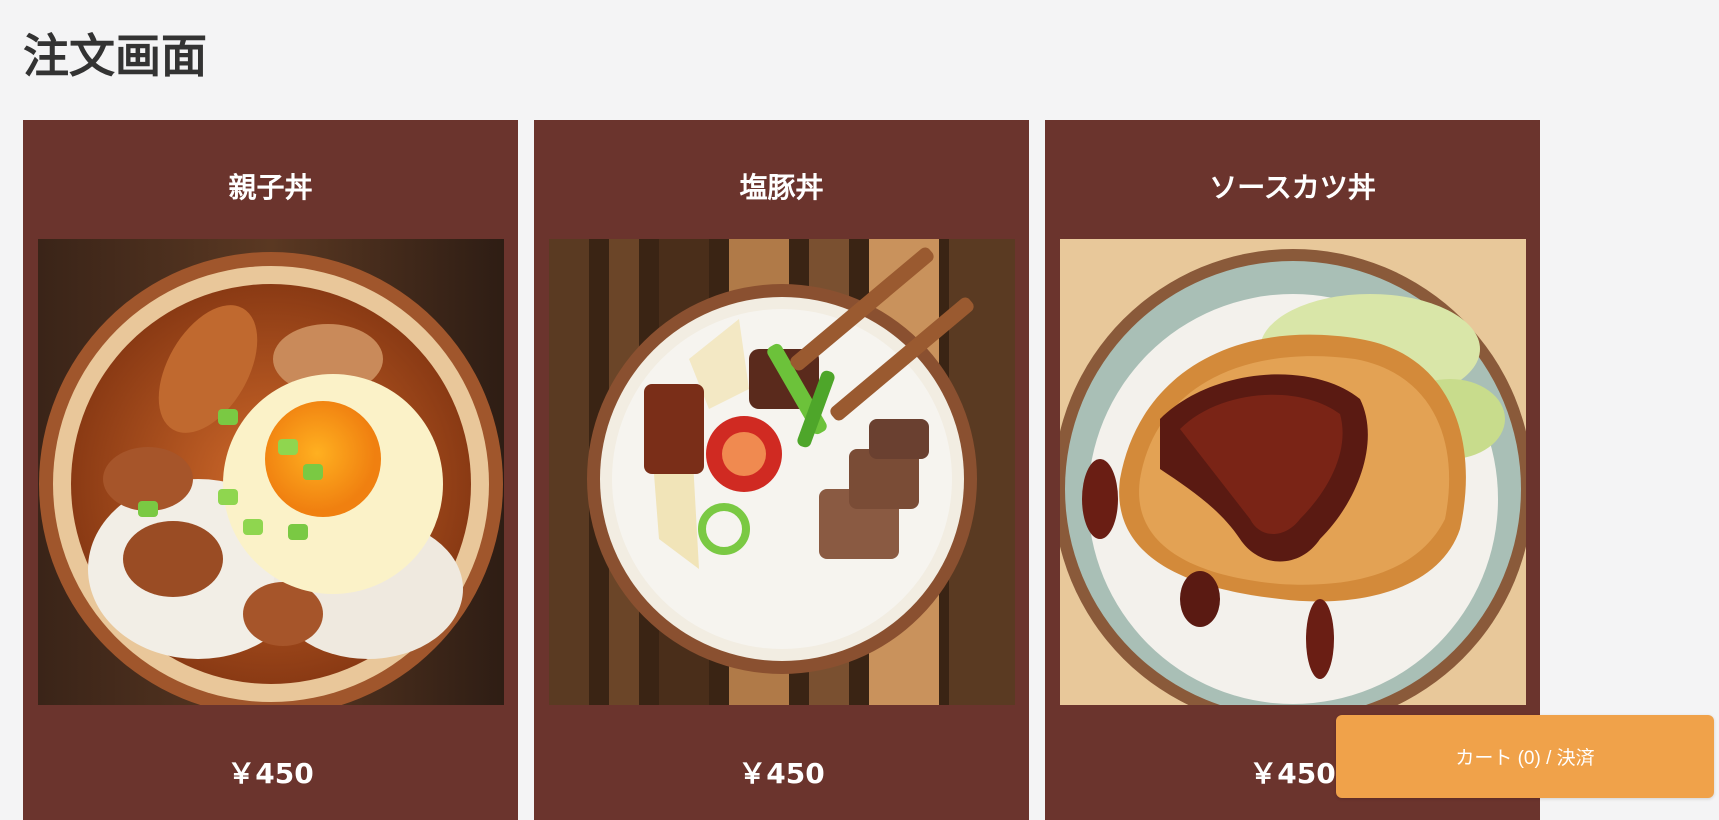 The width and height of the screenshot is (1719, 820). What do you see at coordinates (1292, 187) in the screenshot?
I see `menu-item-name: ソースカツ丼` at bounding box center [1292, 187].